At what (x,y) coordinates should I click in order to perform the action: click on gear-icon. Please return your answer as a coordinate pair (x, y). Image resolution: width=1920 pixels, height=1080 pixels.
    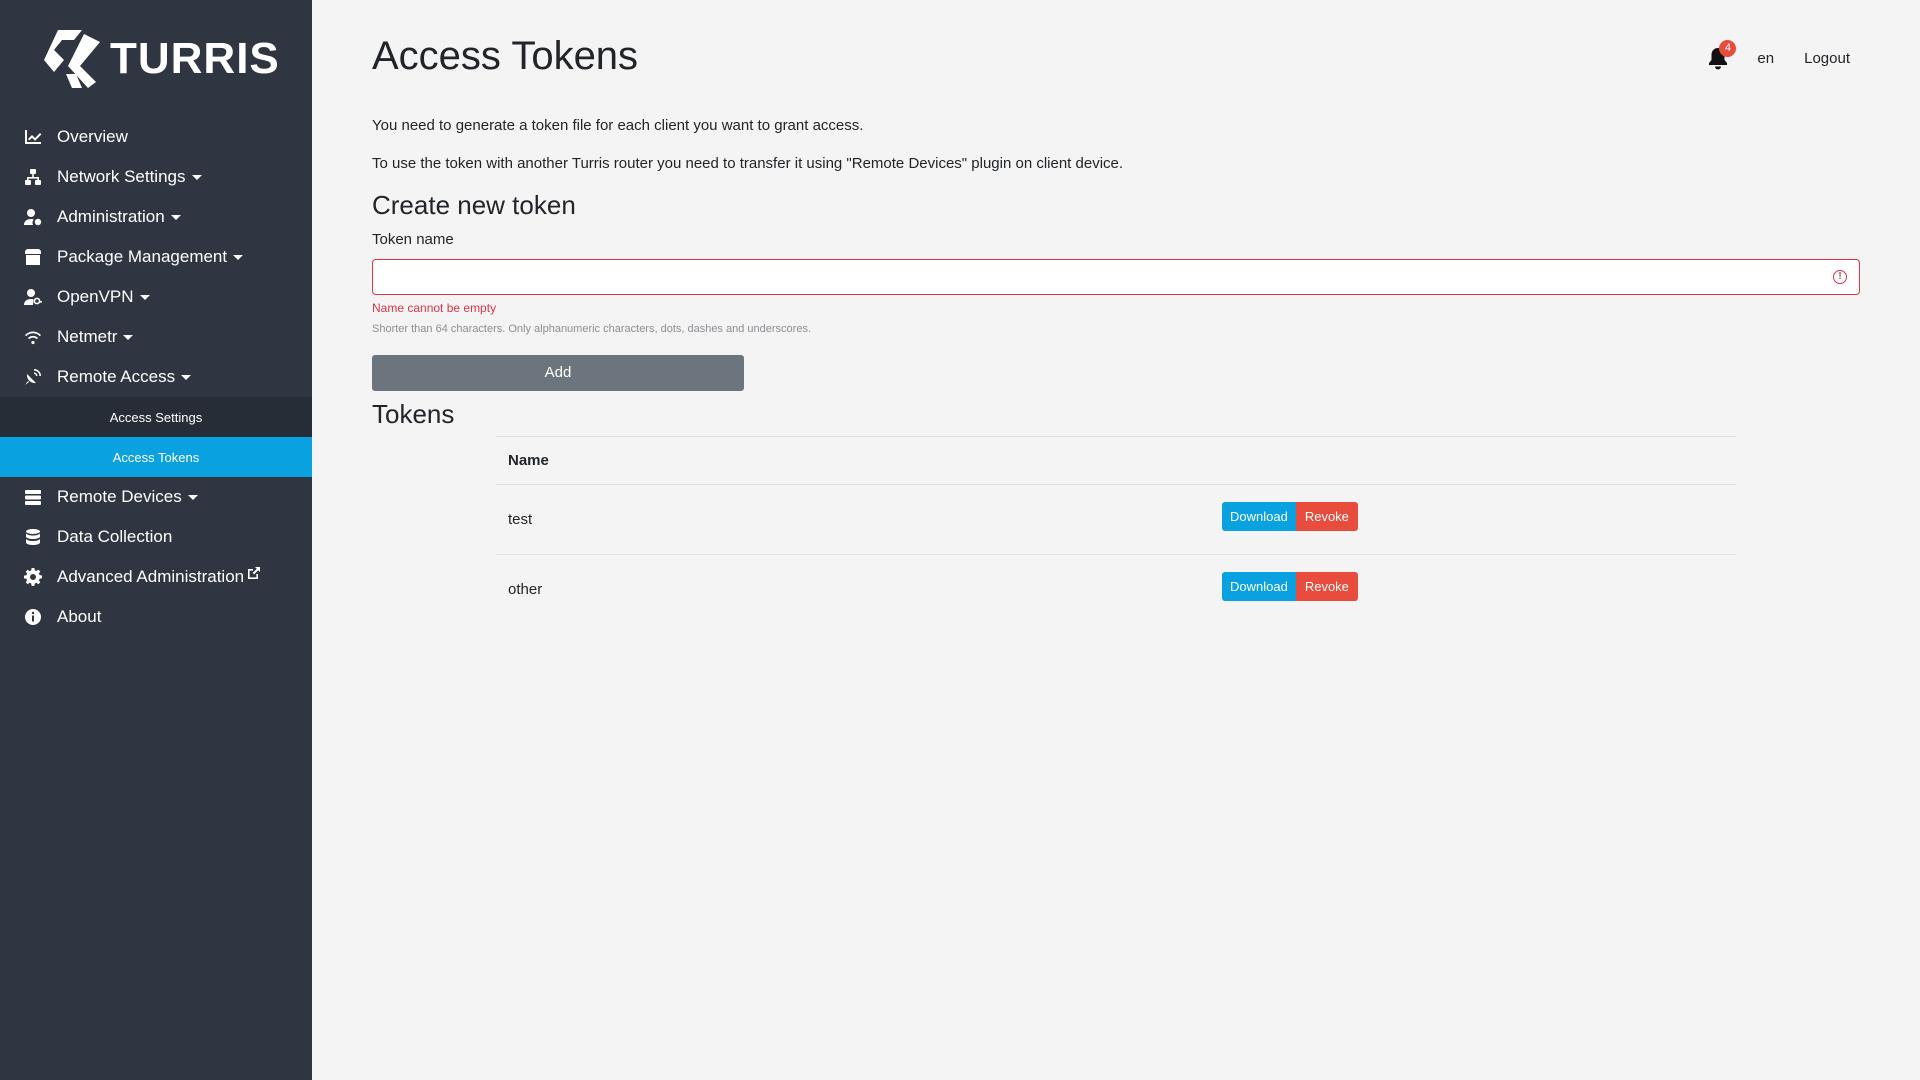
    Looking at the image, I should click on (33, 577).